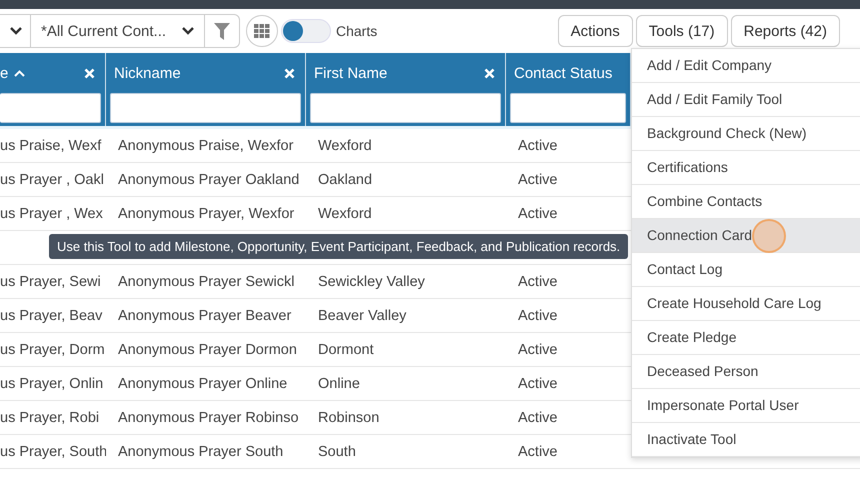  Describe the element at coordinates (52, 384) in the screenshot. I see `table-cell: us Prayer, Onlin` at that location.